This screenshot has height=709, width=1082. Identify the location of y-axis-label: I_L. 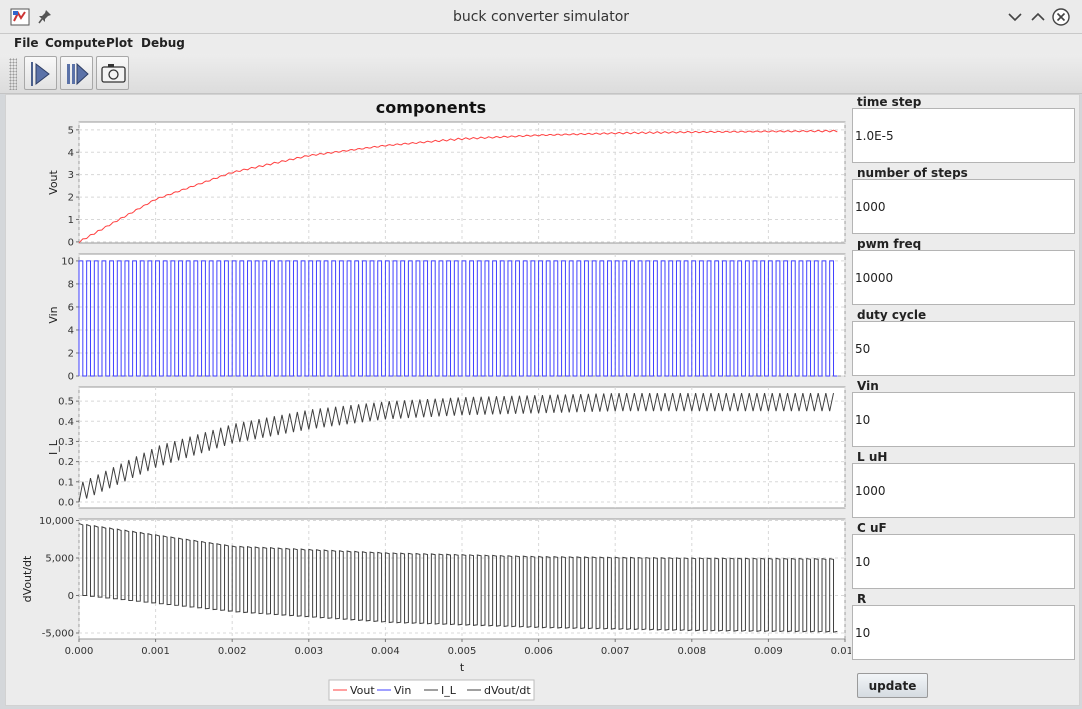
(53, 447).